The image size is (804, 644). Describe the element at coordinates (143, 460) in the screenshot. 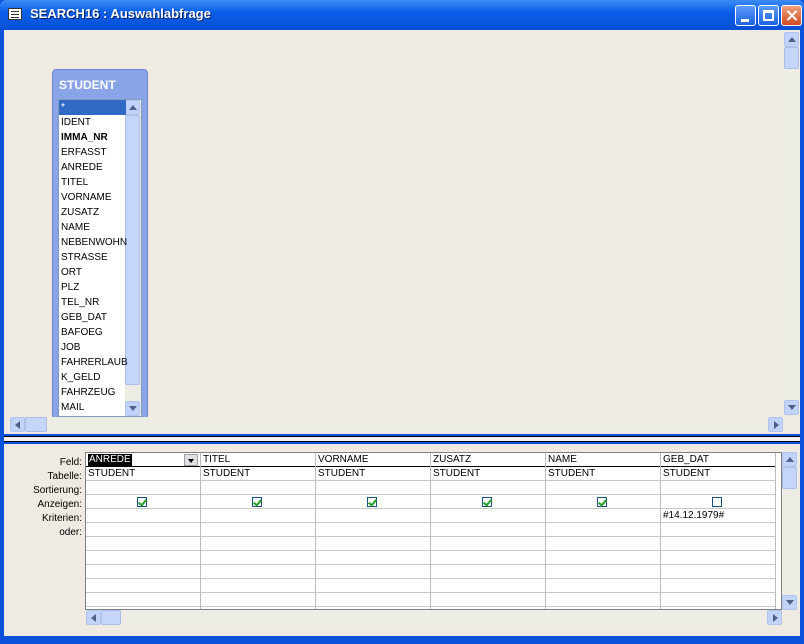

I see `grid-cell-feld: ANREDE` at that location.